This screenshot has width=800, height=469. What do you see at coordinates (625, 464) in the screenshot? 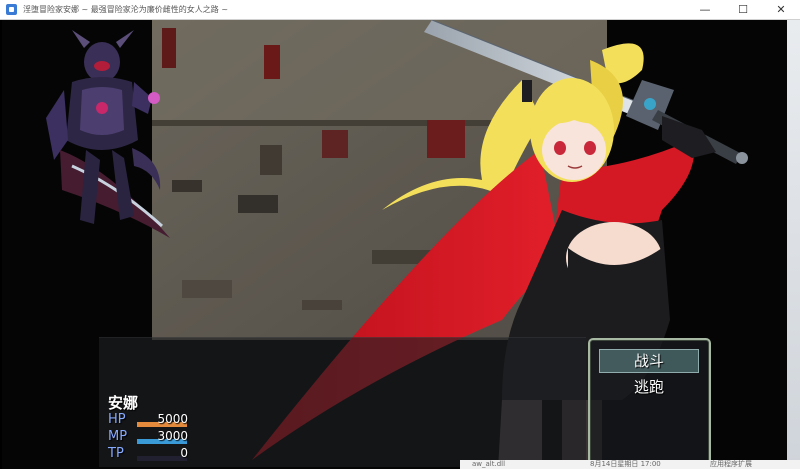
I see `taskbar-item-date: 8月14日星期日 17:00` at bounding box center [625, 464].